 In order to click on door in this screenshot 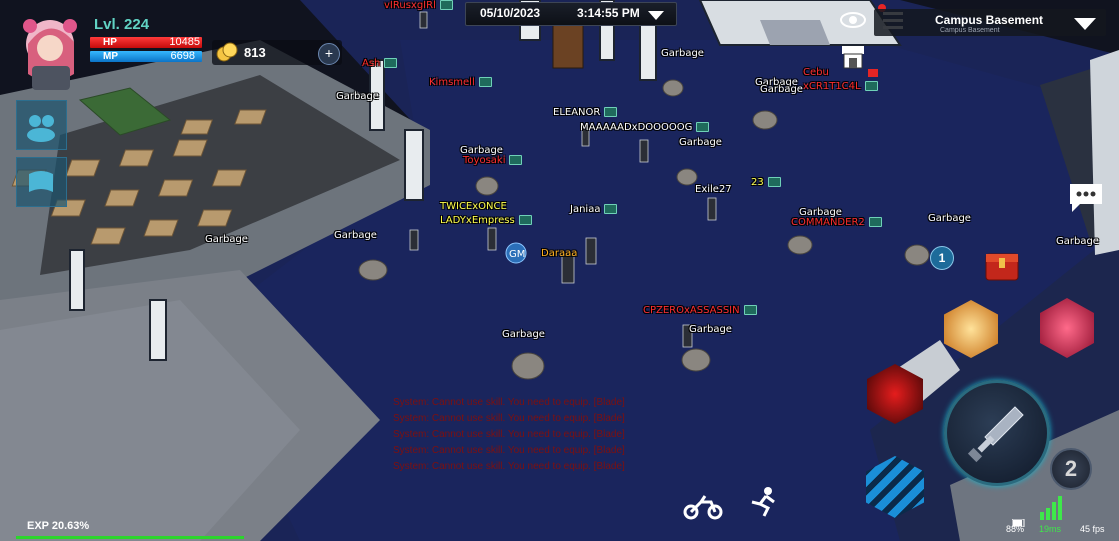, I will do `click(568, 44)`.